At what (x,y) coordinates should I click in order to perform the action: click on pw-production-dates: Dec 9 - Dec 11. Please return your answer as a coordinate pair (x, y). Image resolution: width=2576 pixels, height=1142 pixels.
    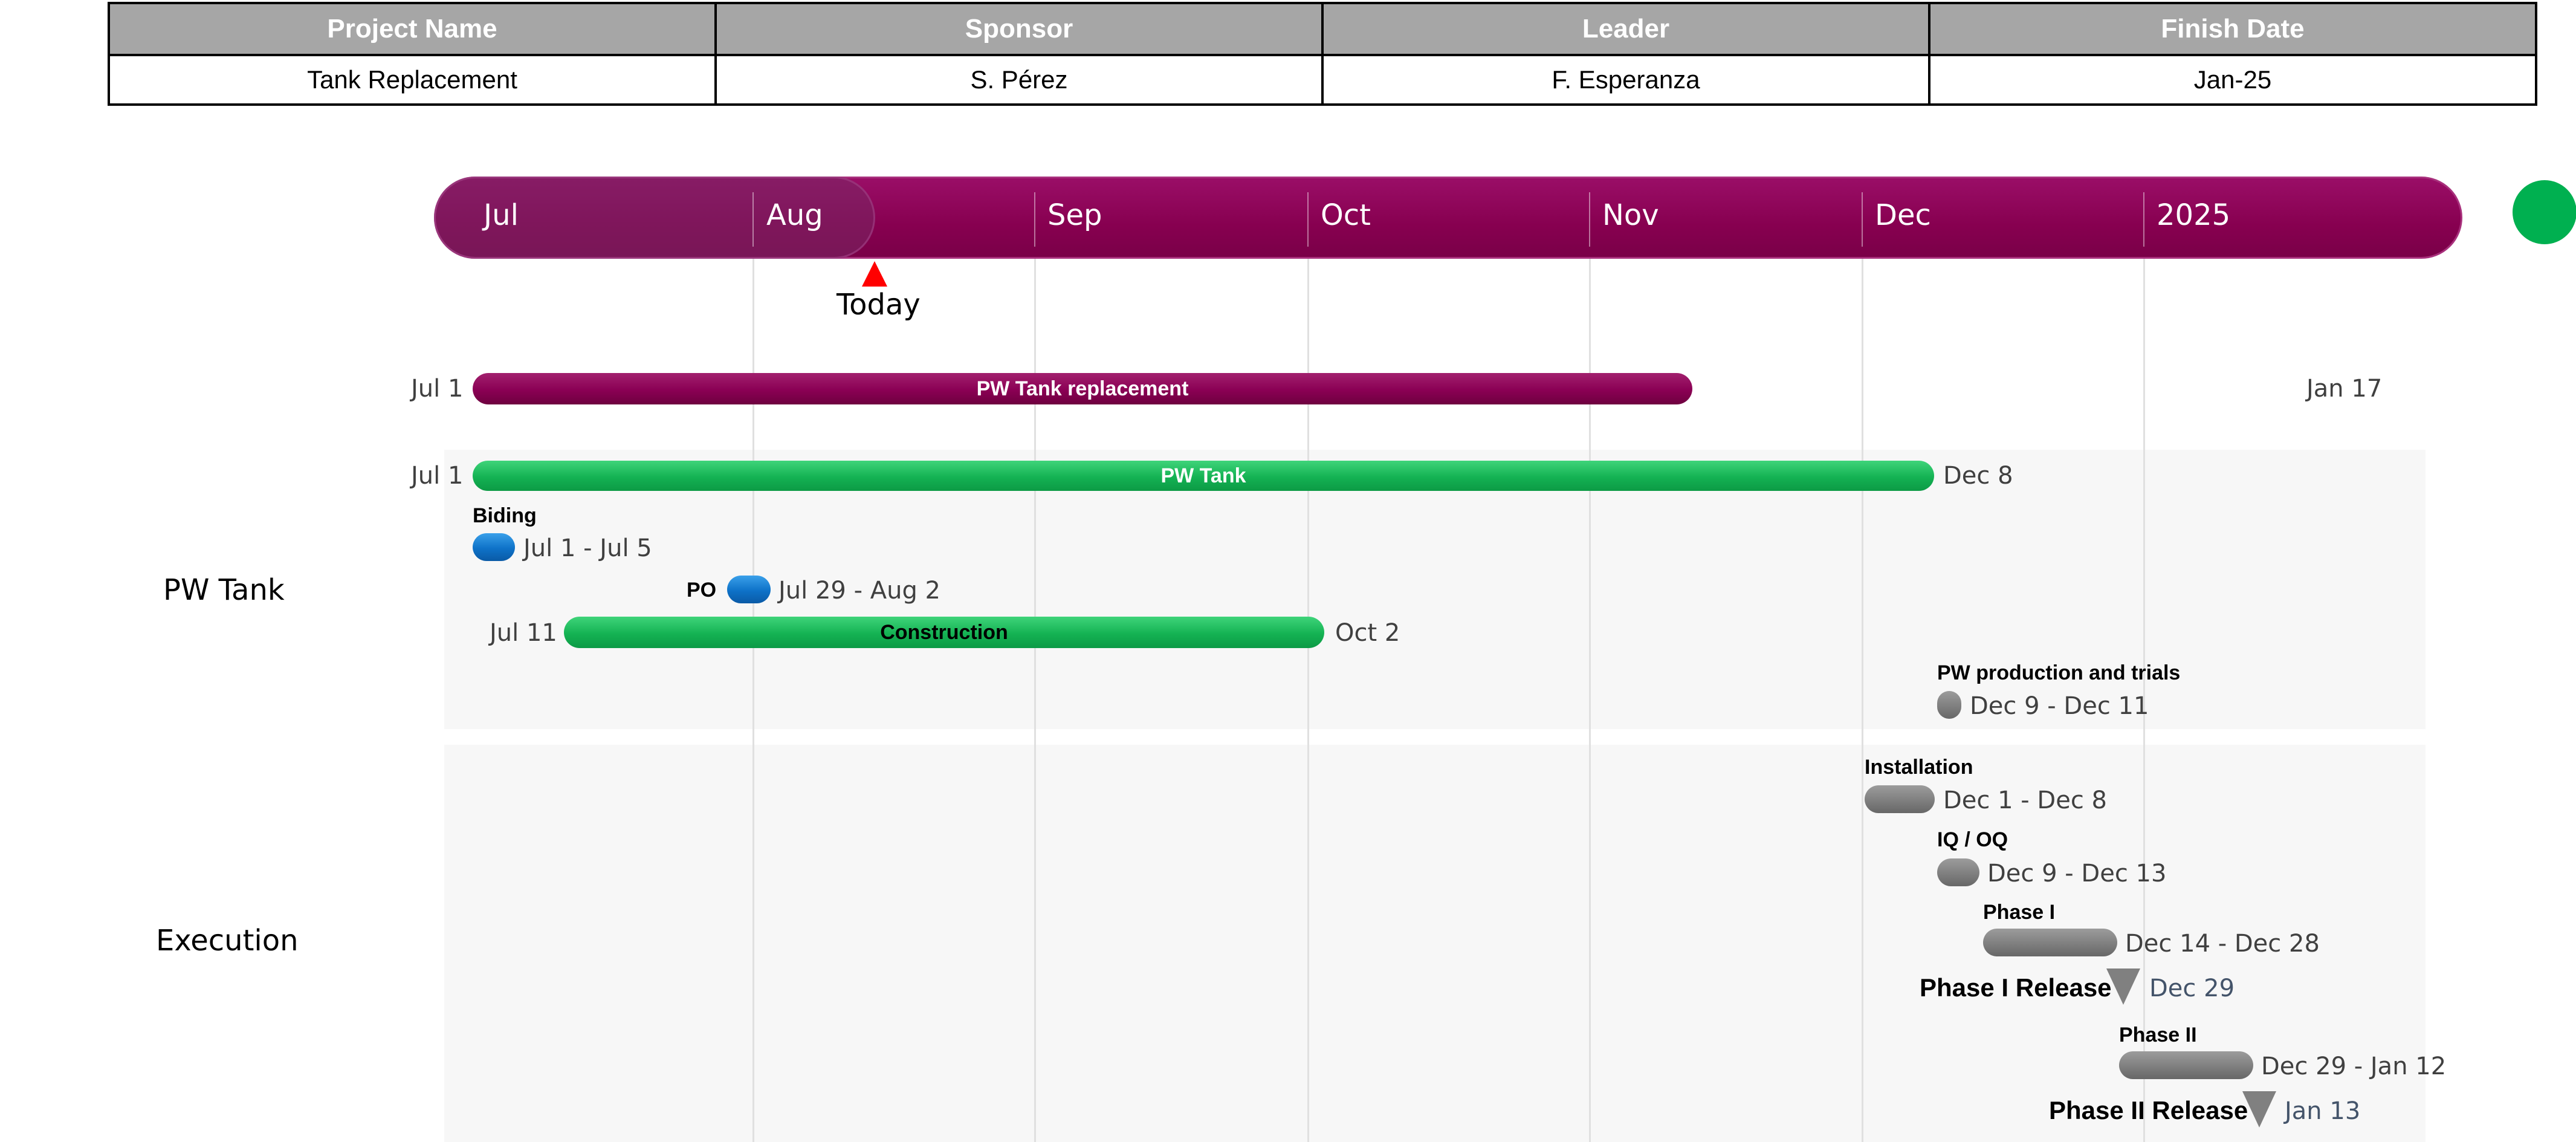
    Looking at the image, I should click on (2059, 706).